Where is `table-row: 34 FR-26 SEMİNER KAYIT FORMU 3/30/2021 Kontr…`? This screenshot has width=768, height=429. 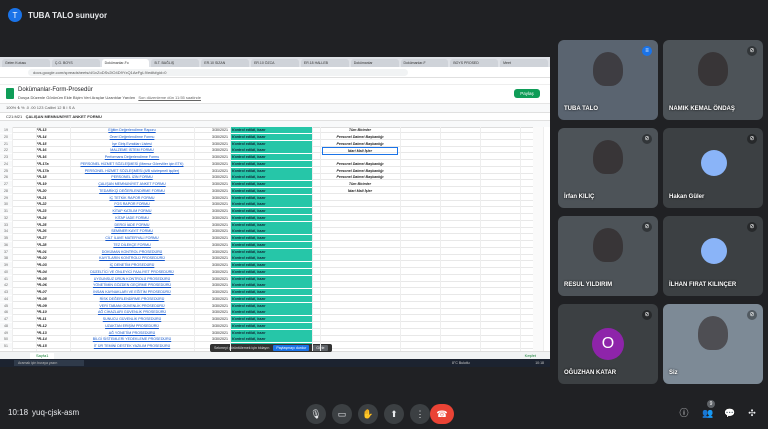 table-row: 34 FR-26 SEMİNER KAYIT FORMU 3/30/2021 Kontr… is located at coordinates (275, 231).